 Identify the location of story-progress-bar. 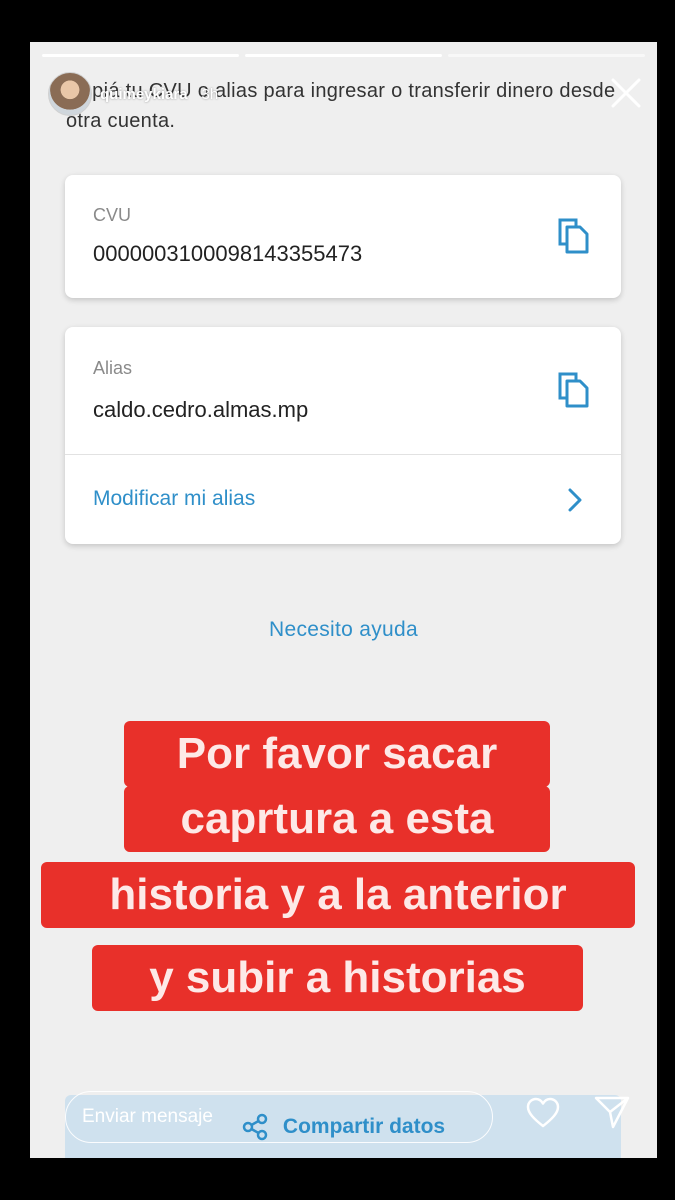
(343, 55).